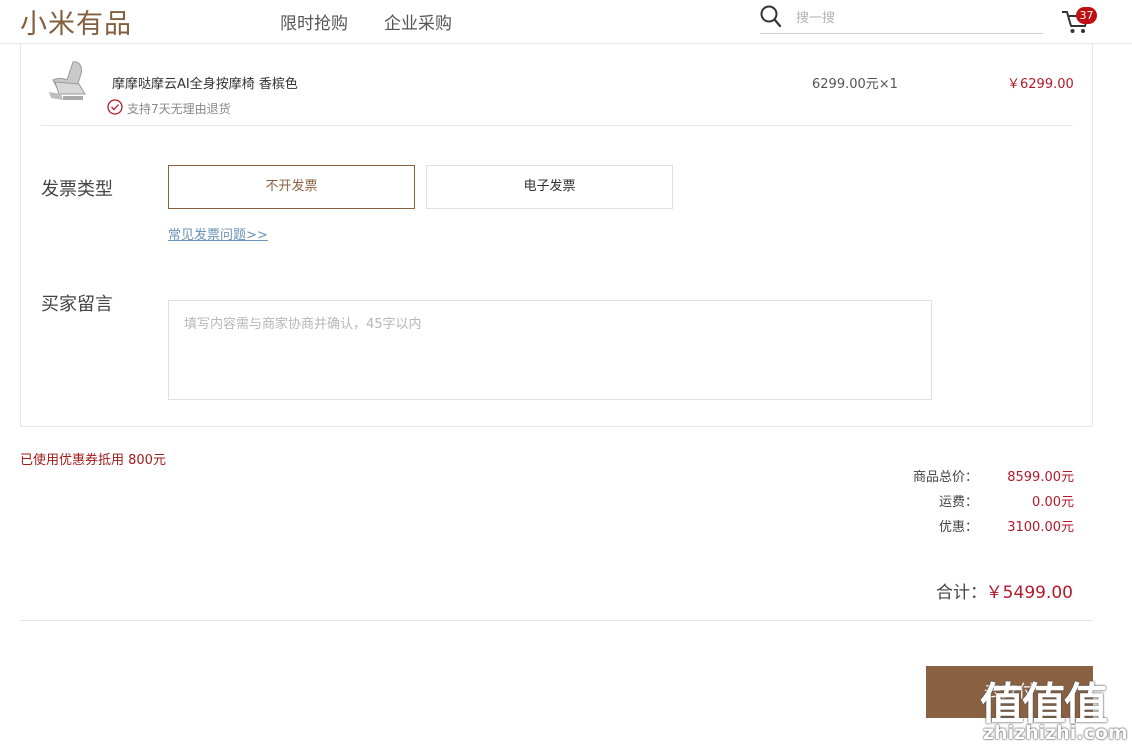  I want to click on search-input, so click(916, 18).